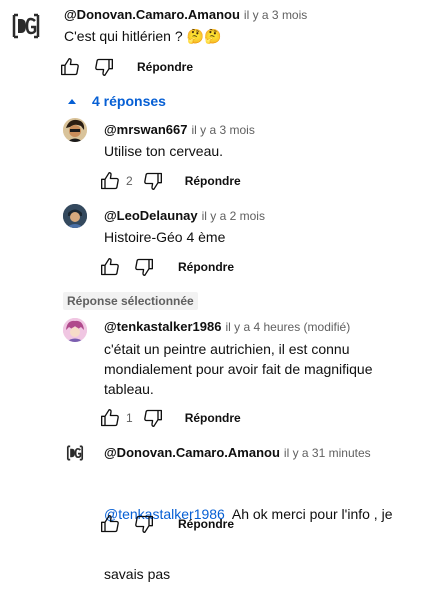 The width and height of the screenshot is (438, 604). Describe the element at coordinates (129, 389) in the screenshot. I see `reply-text-line: tableau.` at that location.